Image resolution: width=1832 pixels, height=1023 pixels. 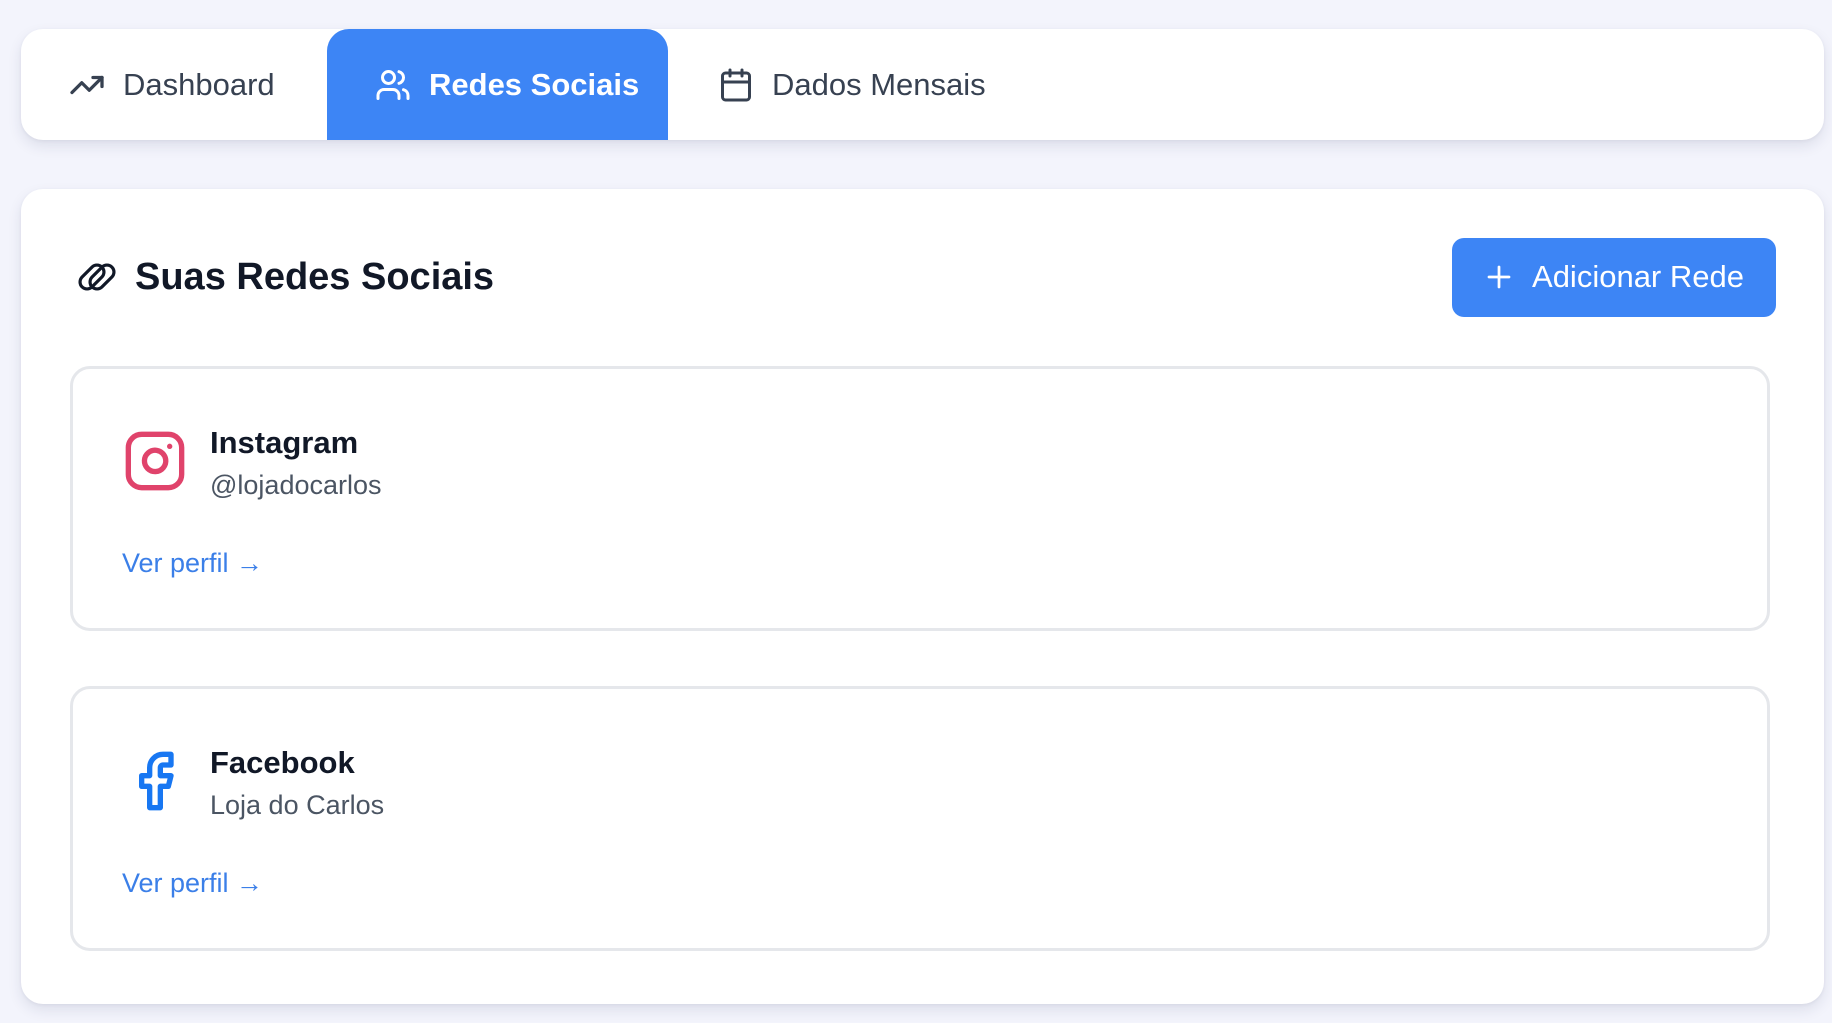 What do you see at coordinates (879, 84) in the screenshot?
I see `tab-dados-mensais-label: Dados Mensais` at bounding box center [879, 84].